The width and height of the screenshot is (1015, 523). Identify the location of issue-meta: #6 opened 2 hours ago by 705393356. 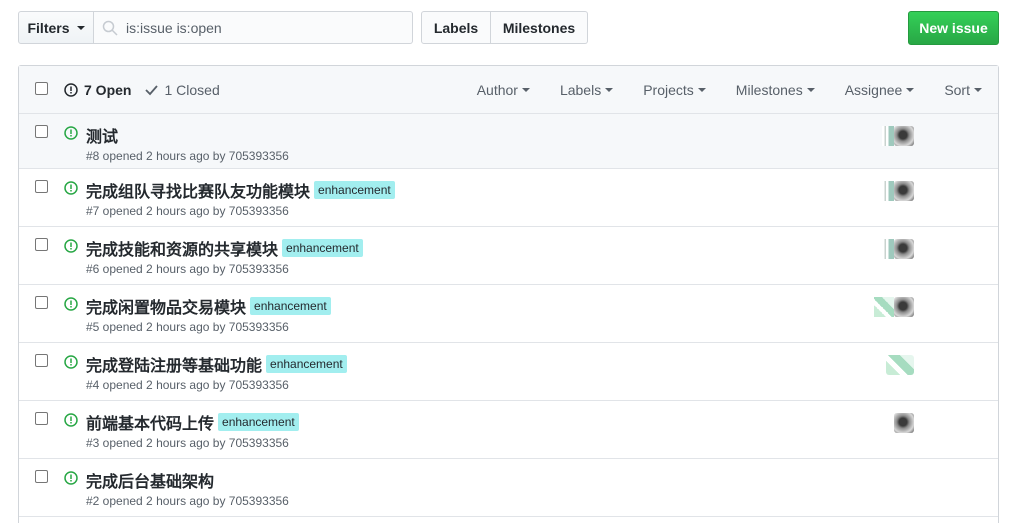
(187, 269).